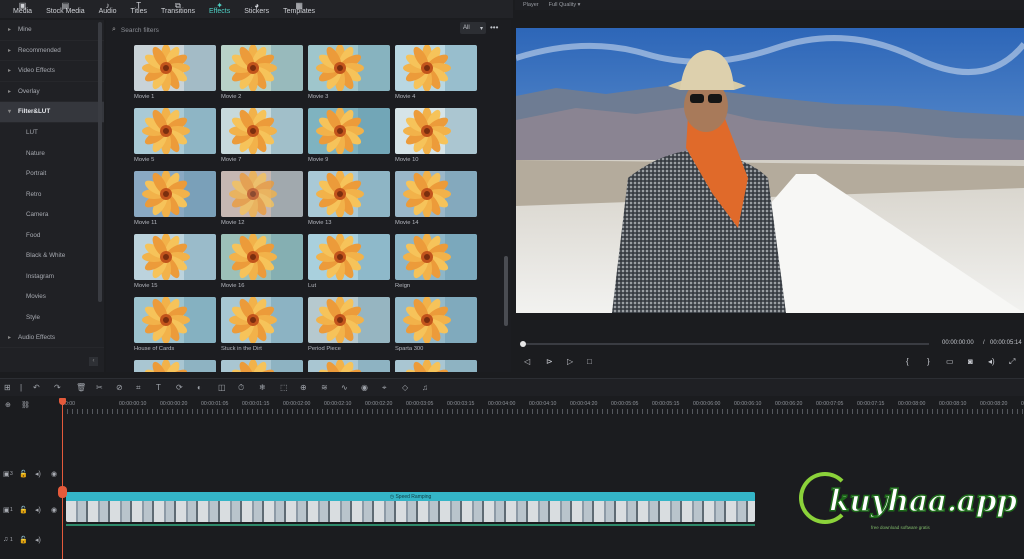 This screenshot has width=1024, height=559. What do you see at coordinates (436, 198) in the screenshot?
I see `filter-thumbnail: Movie 14` at bounding box center [436, 198].